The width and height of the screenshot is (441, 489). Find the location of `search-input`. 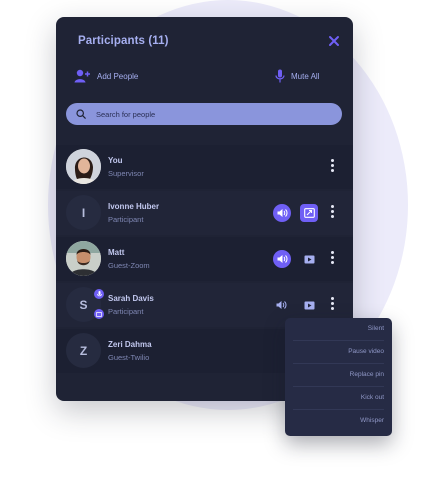

search-input is located at coordinates (206, 114).